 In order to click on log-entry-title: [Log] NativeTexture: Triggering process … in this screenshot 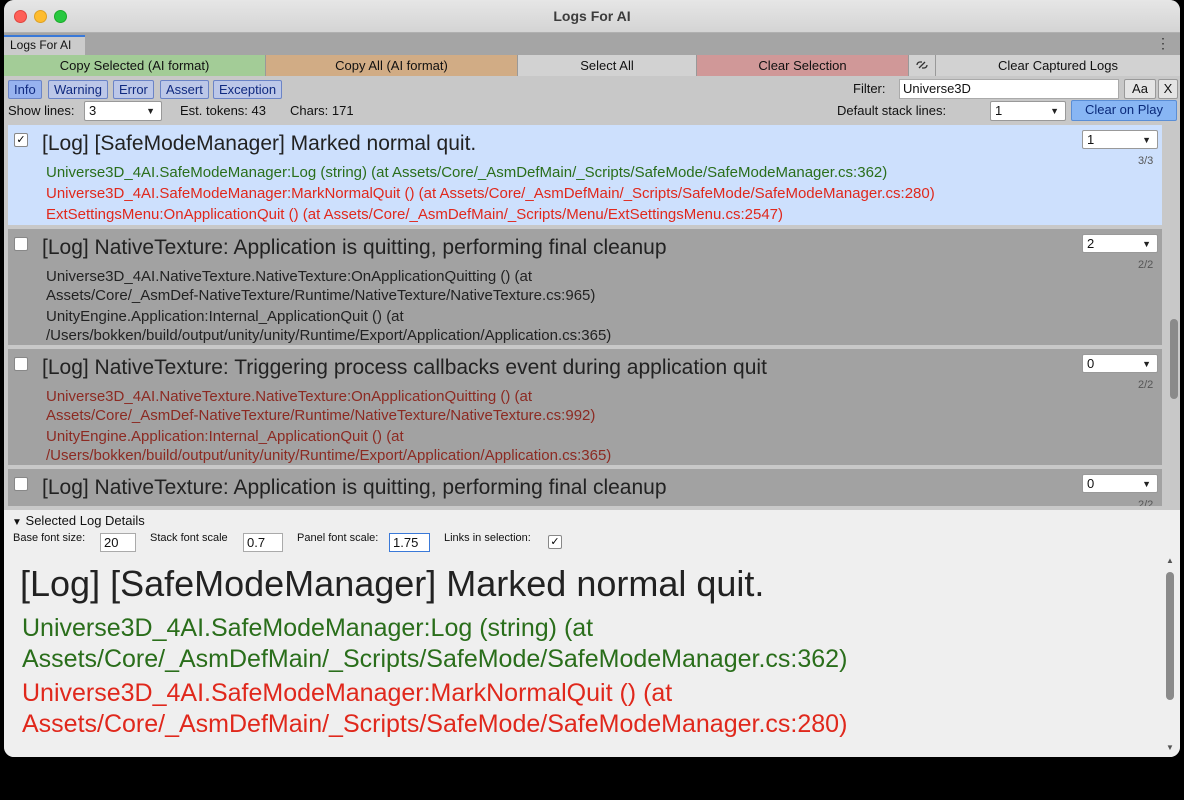, I will do `click(404, 367)`.